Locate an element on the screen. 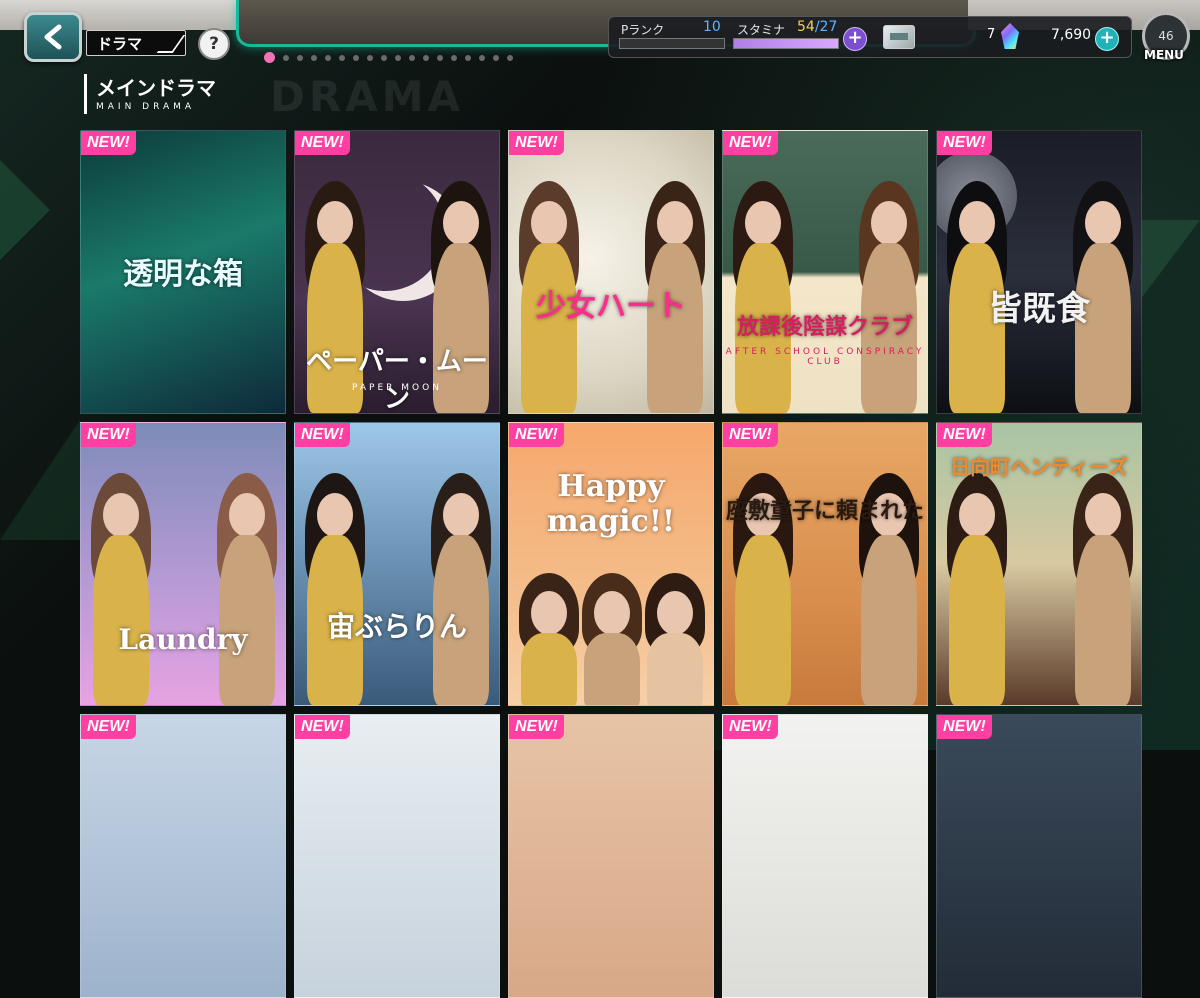  coin-count: 7,690 is located at coordinates (1071, 35).